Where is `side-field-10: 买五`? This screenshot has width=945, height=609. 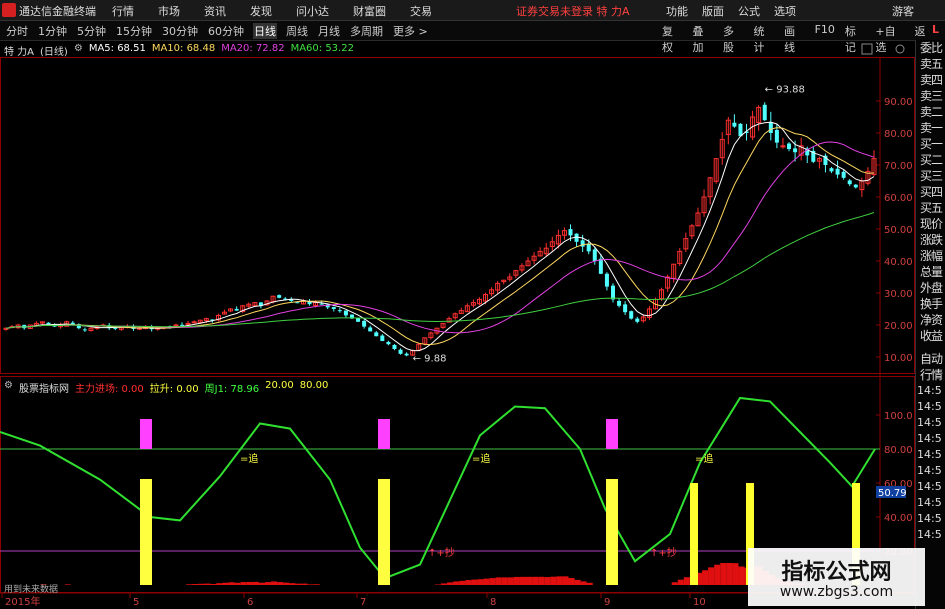 side-field-10: 买五 is located at coordinates (930, 208).